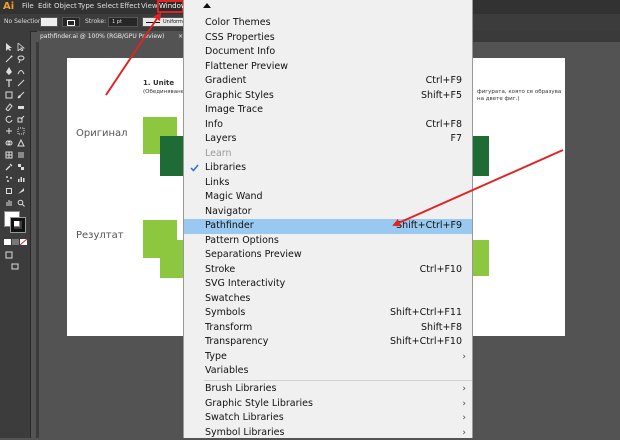  What do you see at coordinates (163, 92) in the screenshot?
I see `section-subheading: (Обединяване` at bounding box center [163, 92].